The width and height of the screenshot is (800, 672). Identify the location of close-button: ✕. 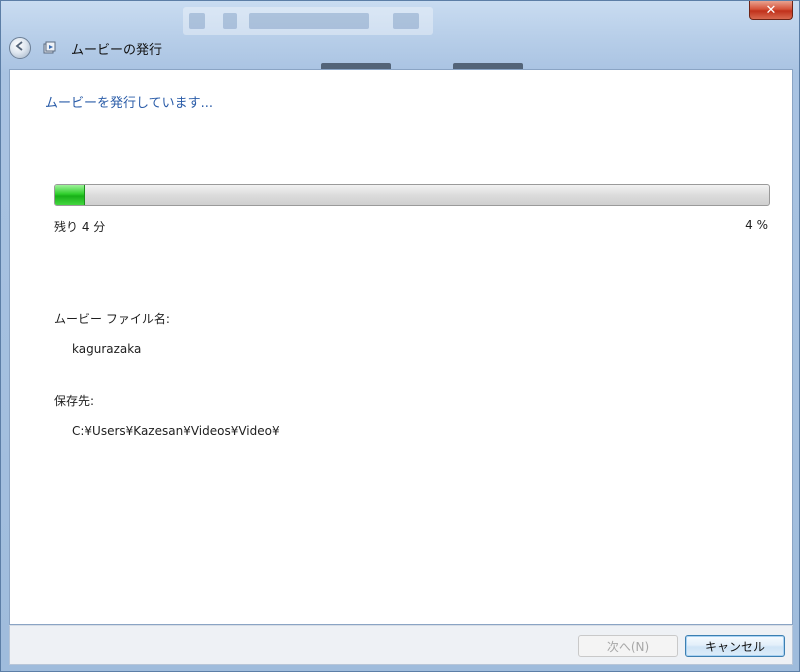
(771, 10).